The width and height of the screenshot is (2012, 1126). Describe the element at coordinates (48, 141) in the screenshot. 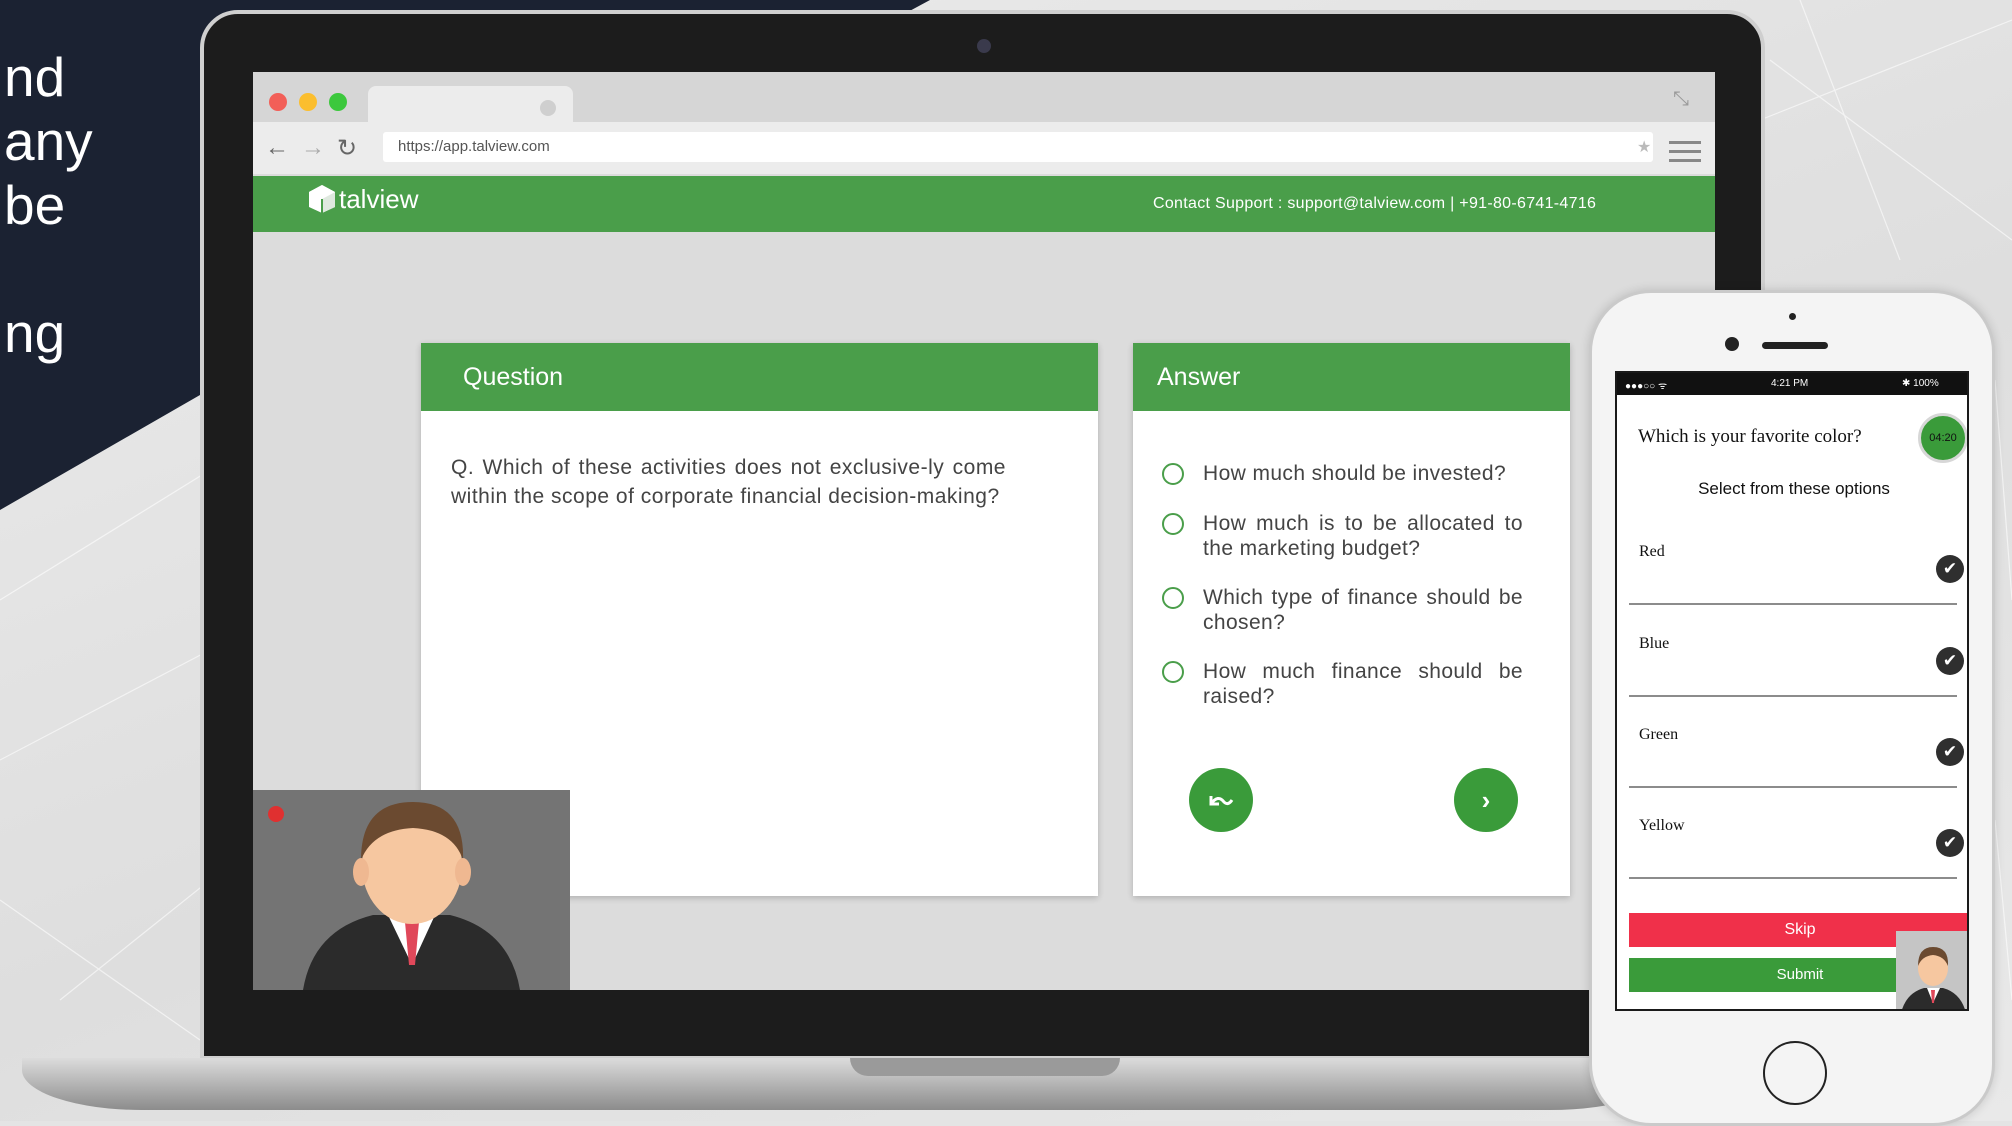

I see `hero-line: any` at that location.